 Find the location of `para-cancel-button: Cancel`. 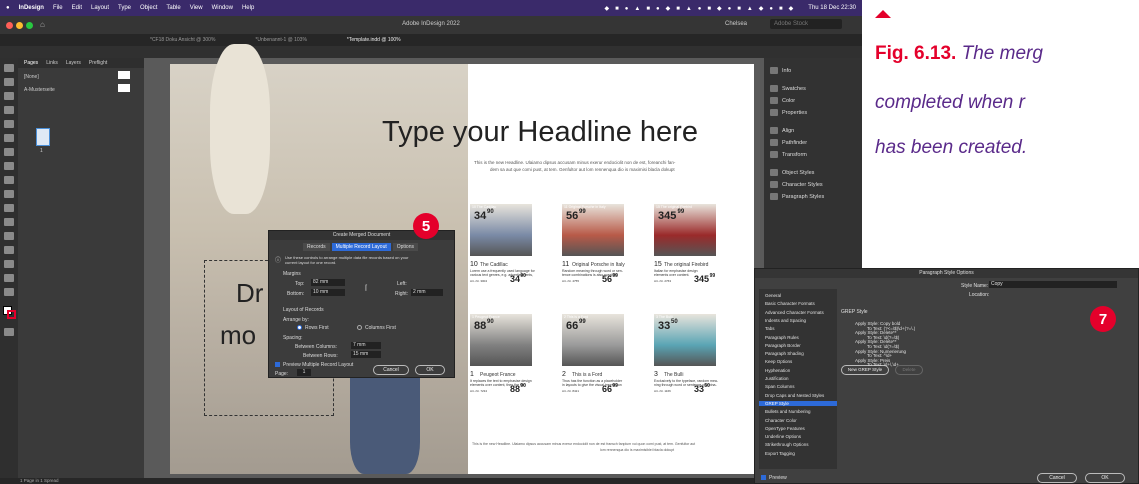

para-cancel-button: Cancel is located at coordinates (1057, 478).